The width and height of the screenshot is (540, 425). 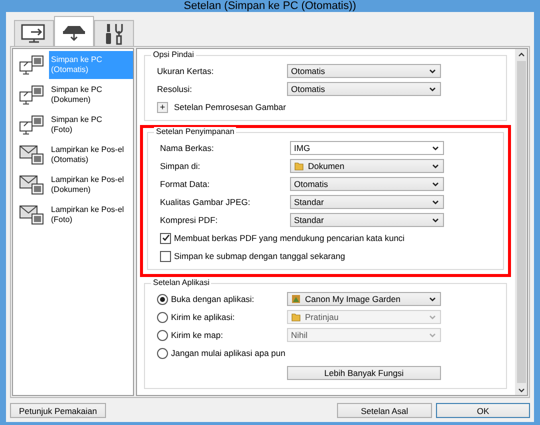 I want to click on ok-button: OK, so click(x=483, y=410).